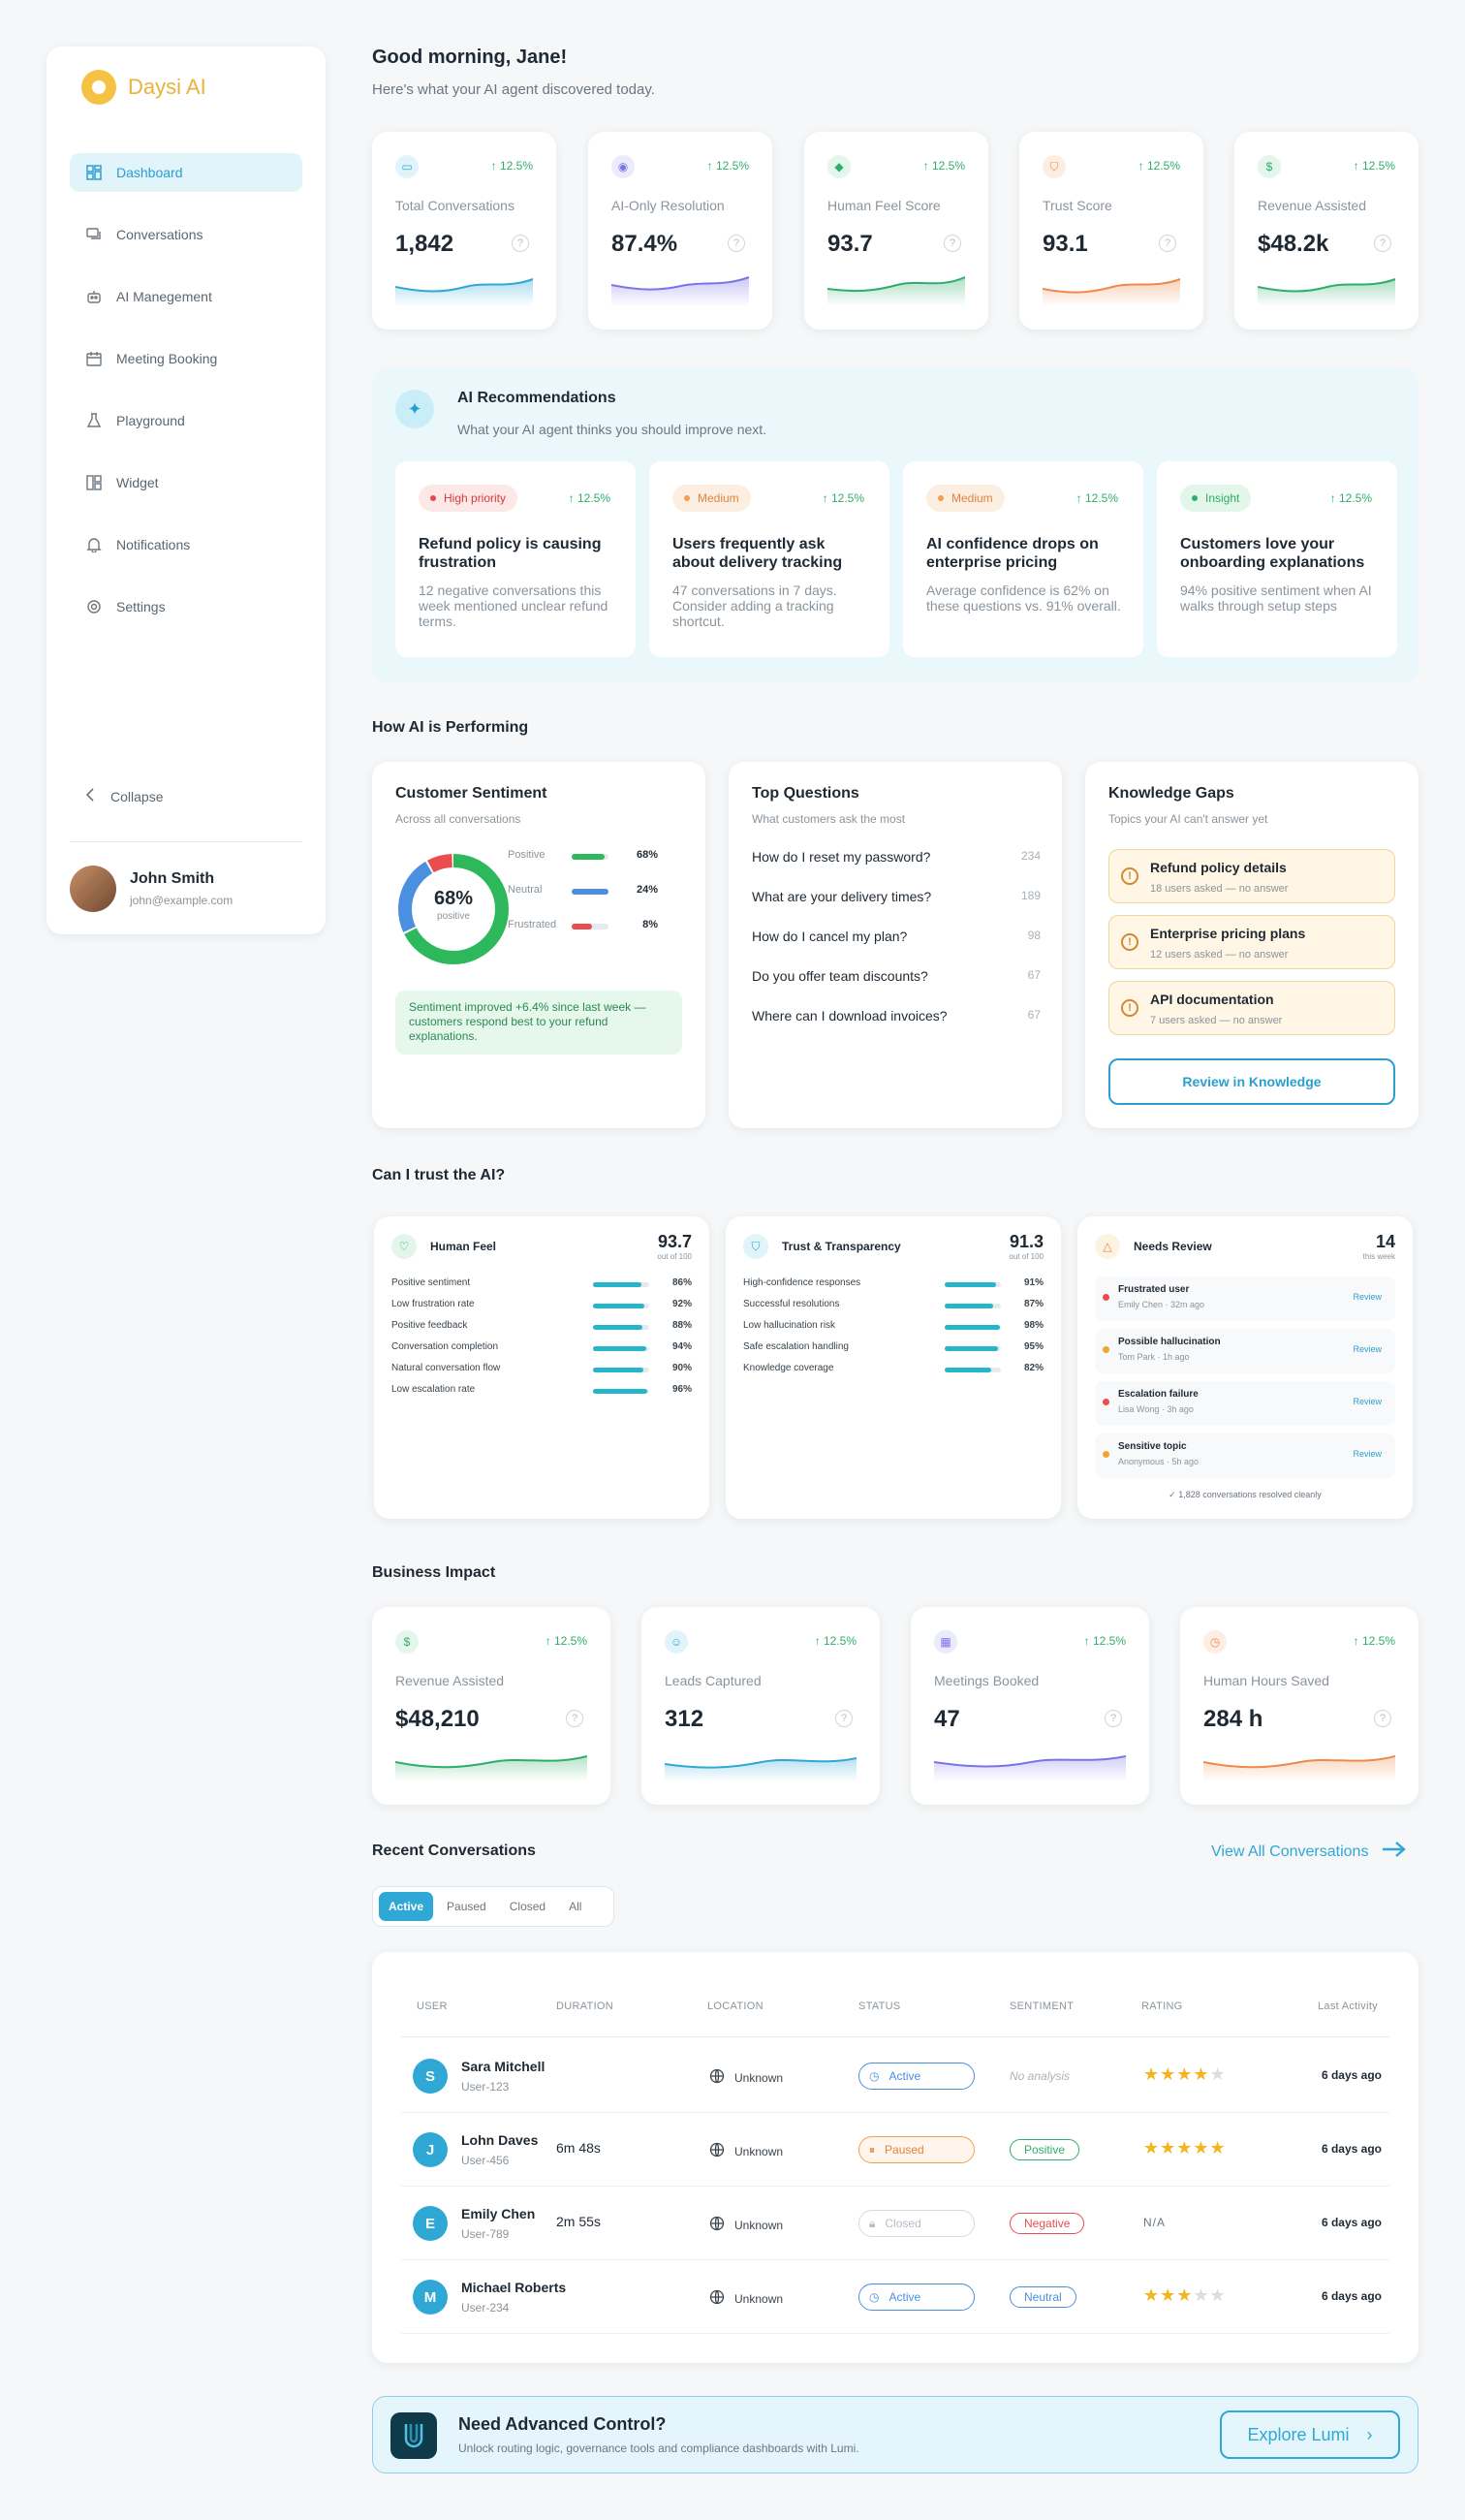 This screenshot has width=1465, height=2520. I want to click on sidebar-item-notifications: Notifications, so click(186, 544).